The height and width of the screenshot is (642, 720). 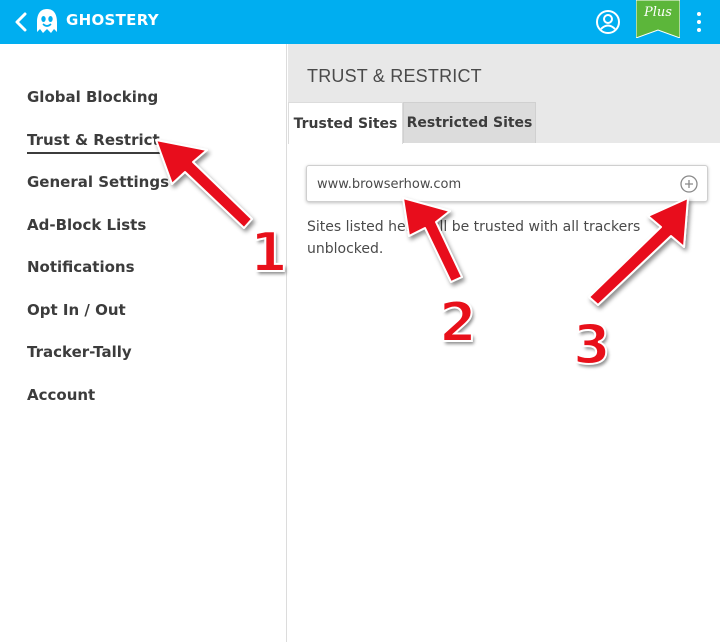 What do you see at coordinates (658, 12) in the screenshot?
I see `plus-label: Plus` at bounding box center [658, 12].